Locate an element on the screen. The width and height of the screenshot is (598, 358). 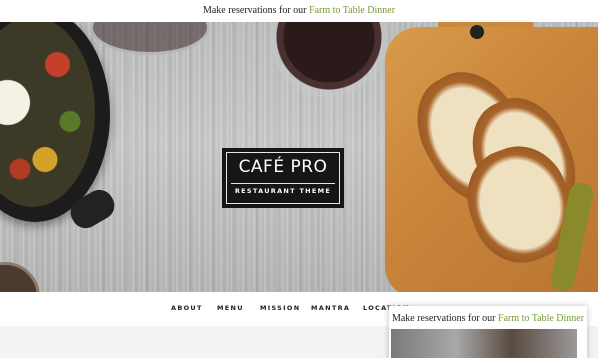
popup-prefix: Make reservations for our is located at coordinates (443, 318).